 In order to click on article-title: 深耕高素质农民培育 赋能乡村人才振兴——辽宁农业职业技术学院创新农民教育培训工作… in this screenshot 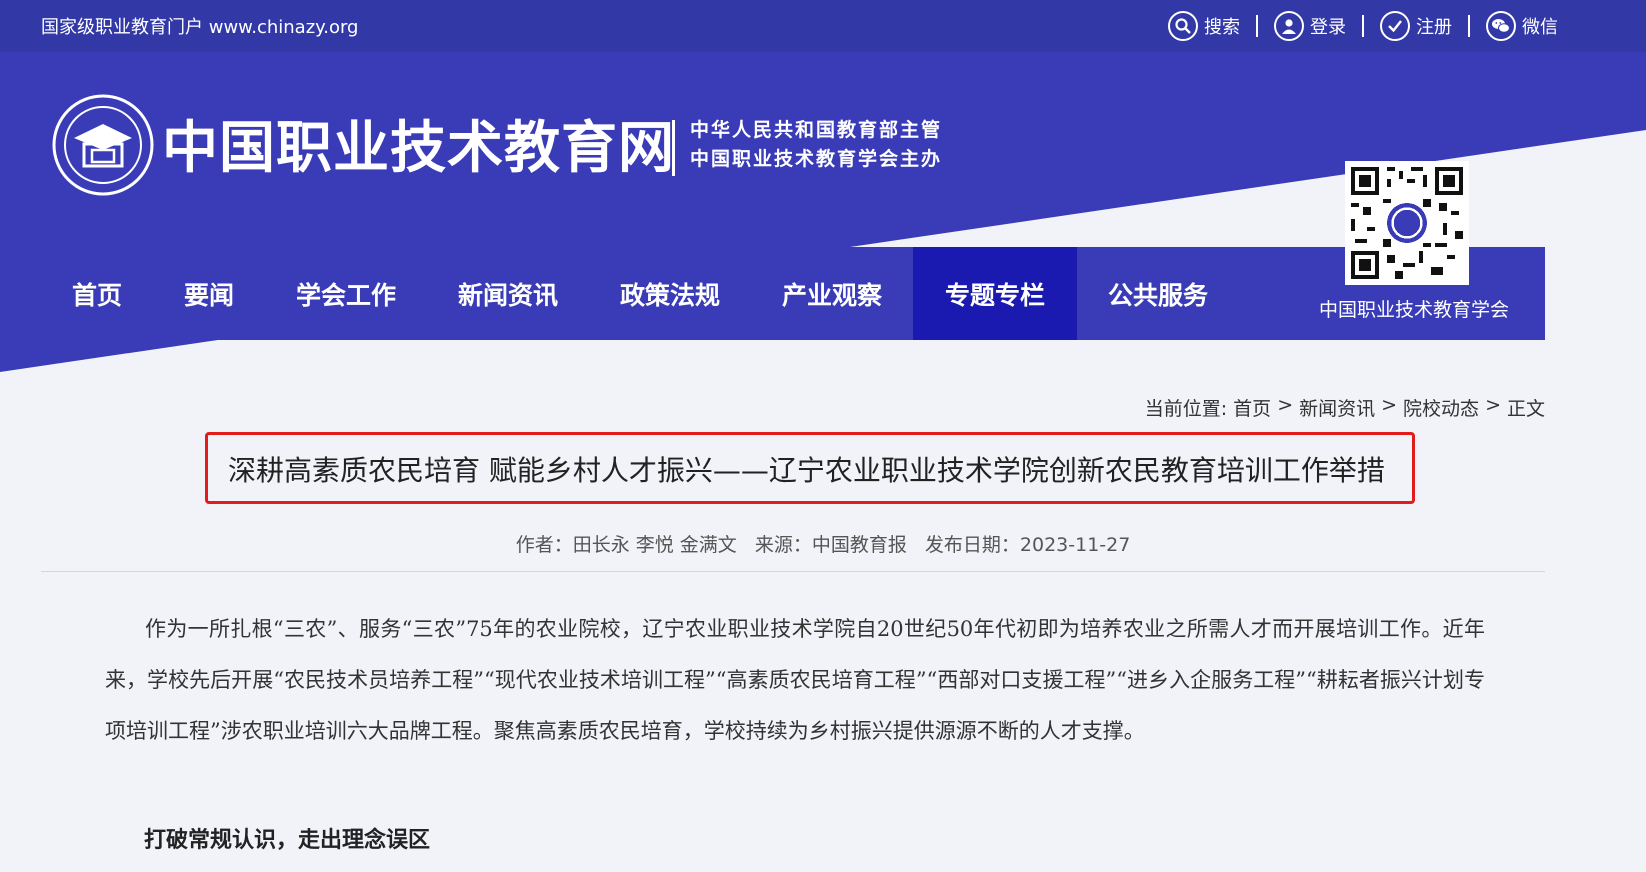, I will do `click(806, 470)`.